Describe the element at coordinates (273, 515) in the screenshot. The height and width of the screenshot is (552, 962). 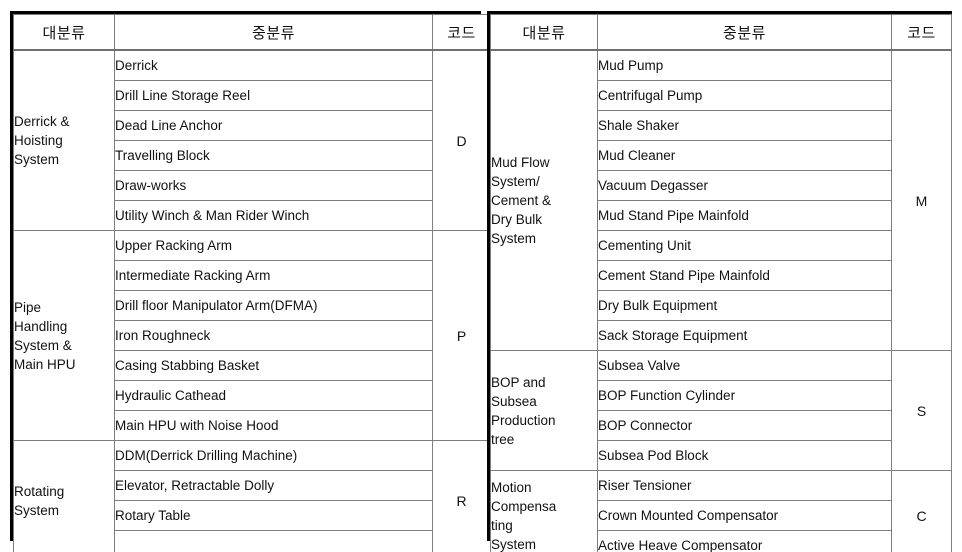
I see `item-cell: Rotary Table` at that location.